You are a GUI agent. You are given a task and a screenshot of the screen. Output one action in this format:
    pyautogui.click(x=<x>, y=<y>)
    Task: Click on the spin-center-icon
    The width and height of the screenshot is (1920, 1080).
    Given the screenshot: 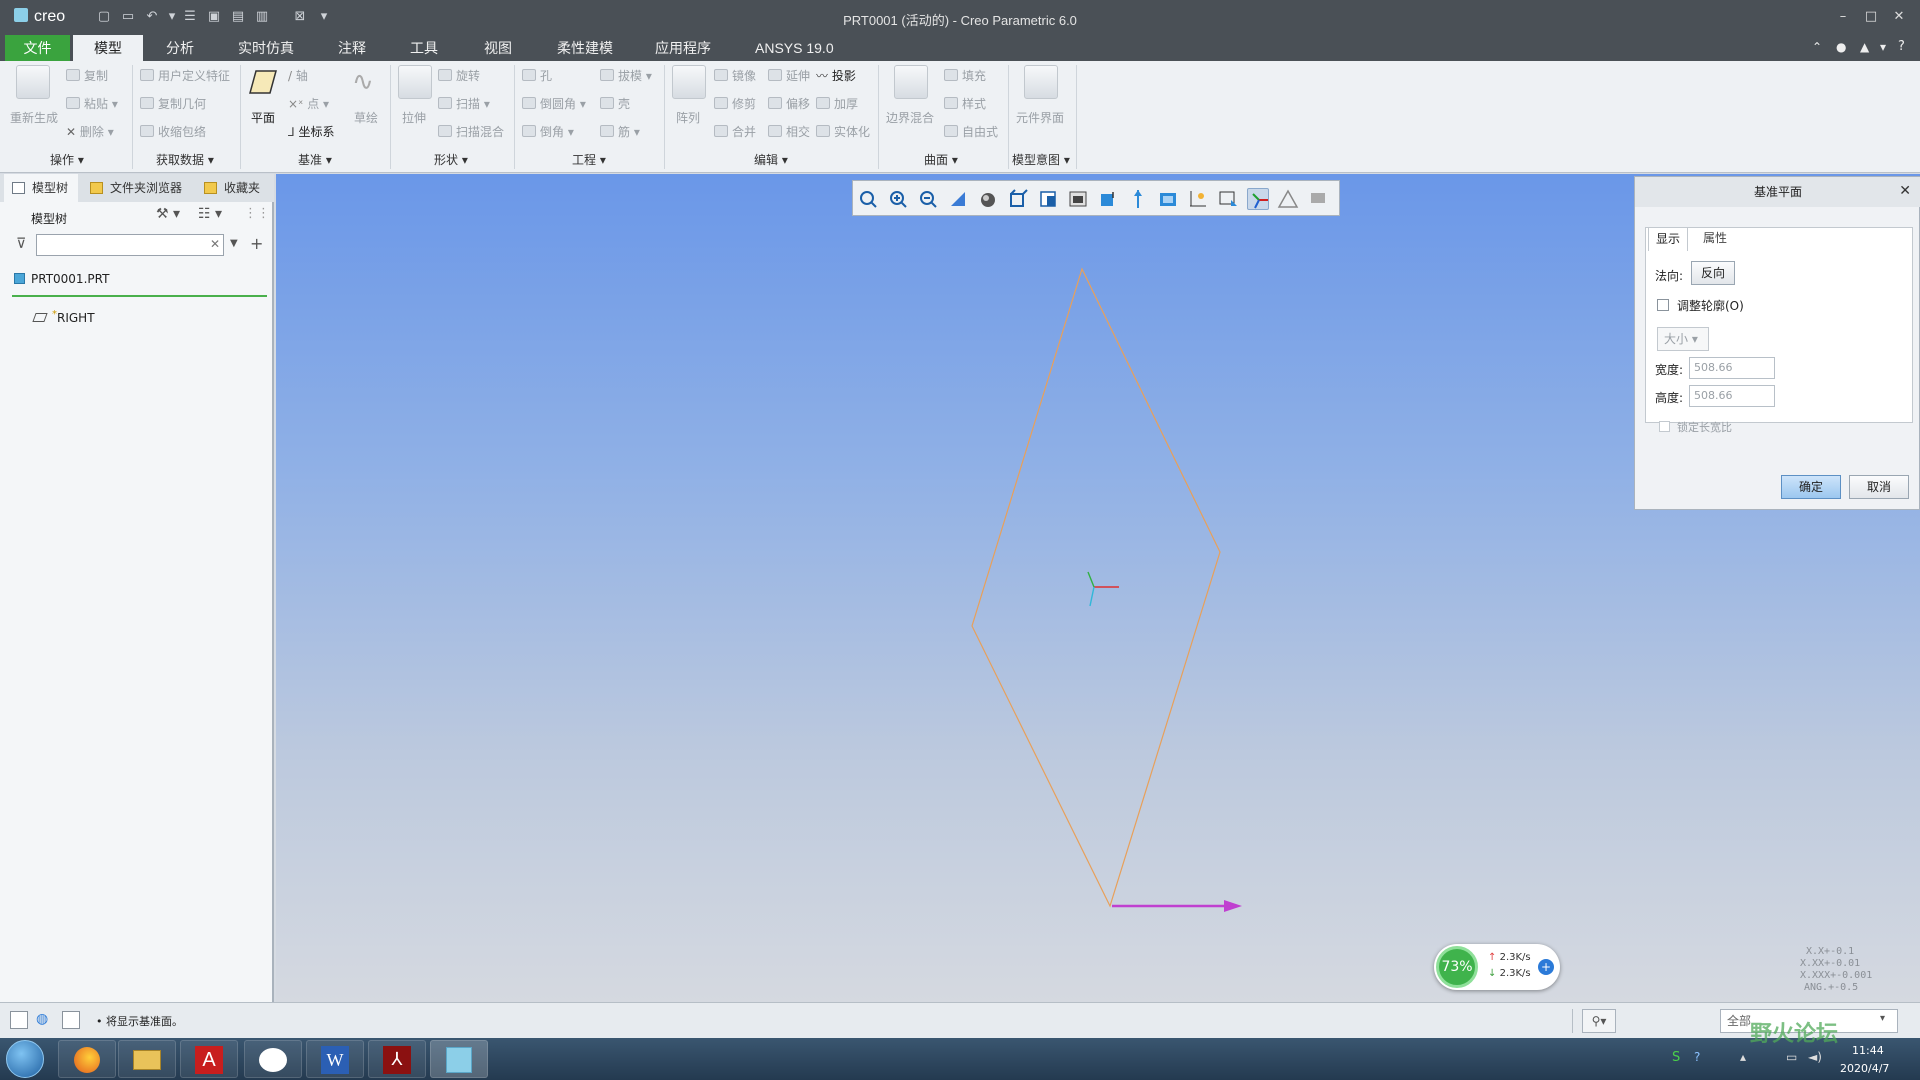 What is the action you would take?
    pyautogui.click(x=1198, y=199)
    